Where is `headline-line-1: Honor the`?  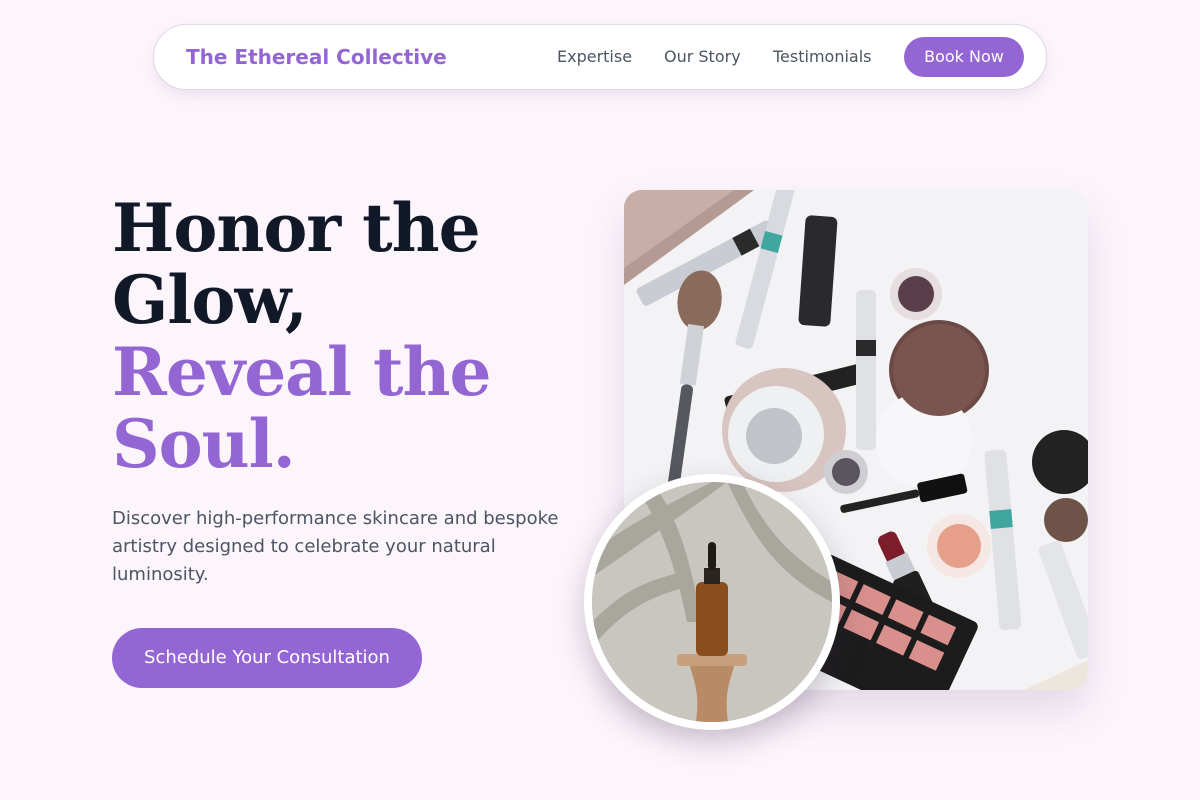 headline-line-1: Honor the is located at coordinates (296, 228).